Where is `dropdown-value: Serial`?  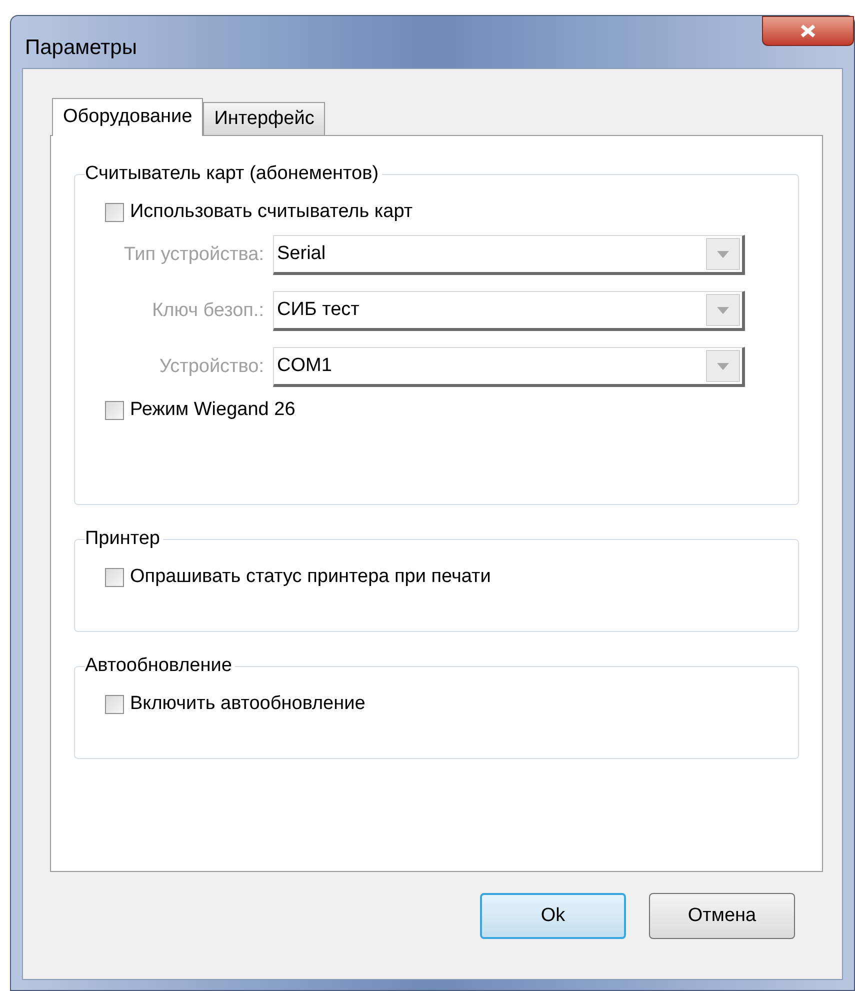 dropdown-value: Serial is located at coordinates (301, 254).